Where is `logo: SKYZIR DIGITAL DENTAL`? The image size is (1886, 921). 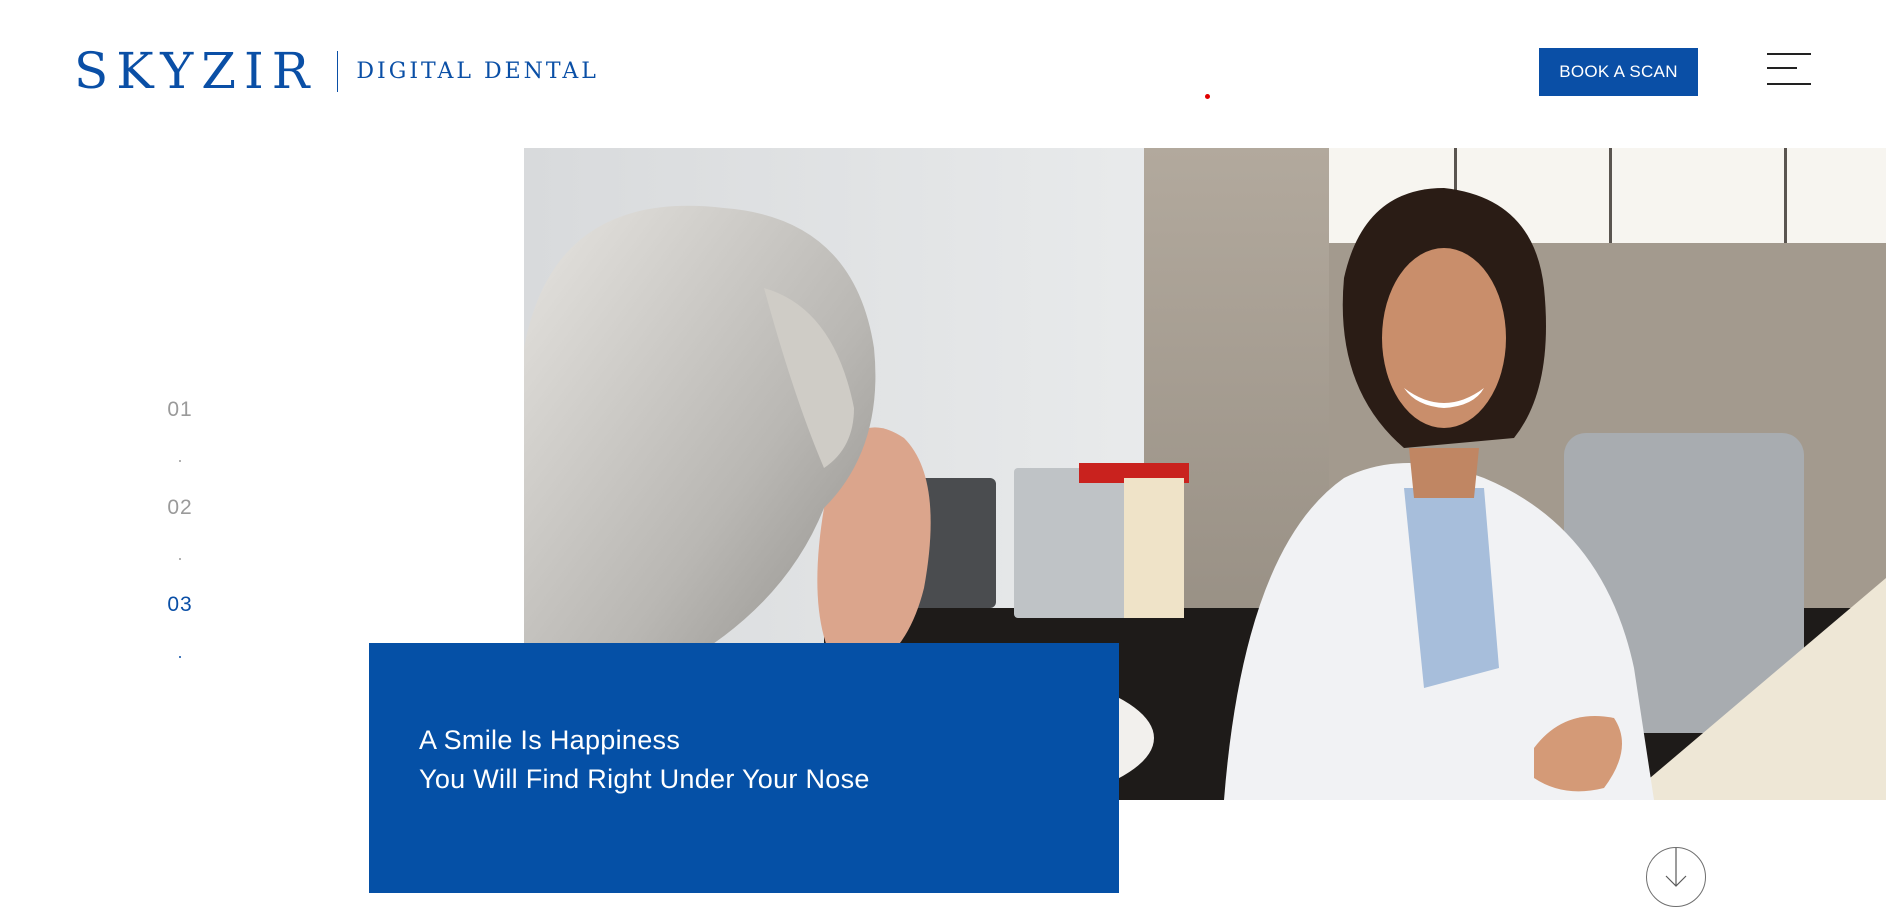 logo: SKYZIR DIGITAL DENTAL is located at coordinates (336, 71).